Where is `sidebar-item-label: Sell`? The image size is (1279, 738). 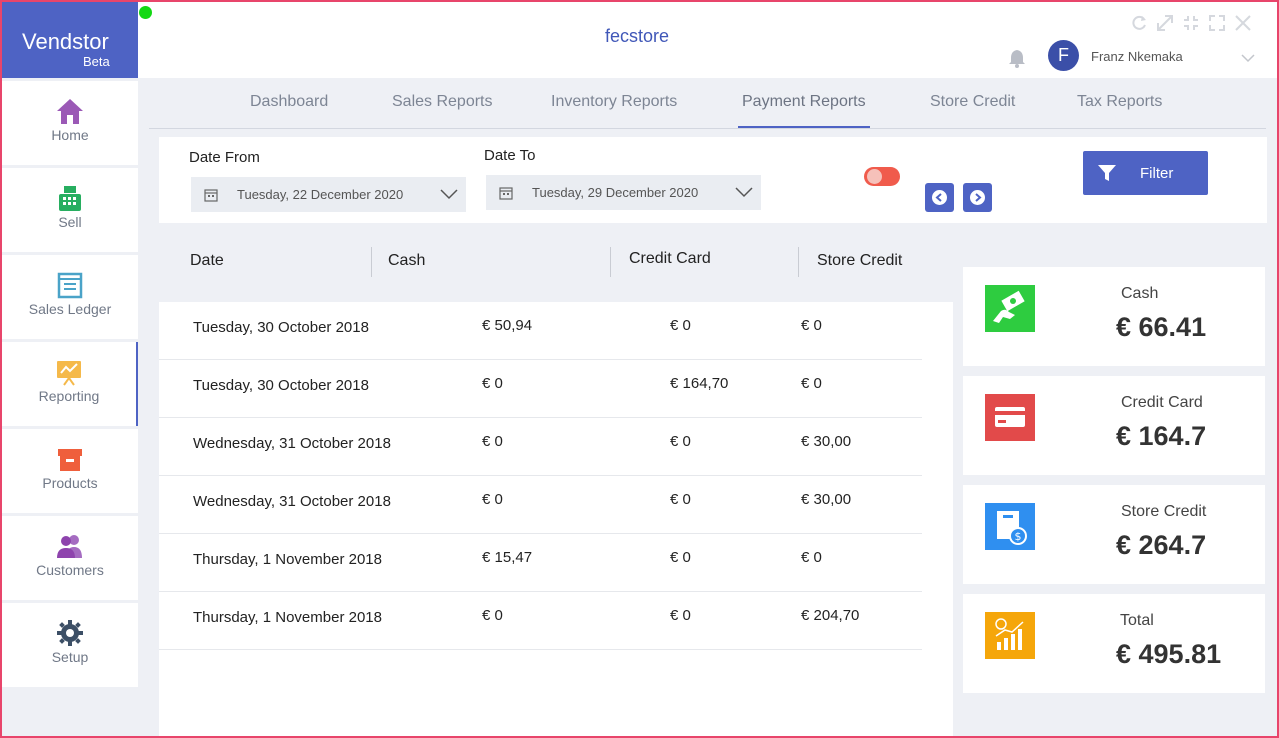 sidebar-item-label: Sell is located at coordinates (70, 222).